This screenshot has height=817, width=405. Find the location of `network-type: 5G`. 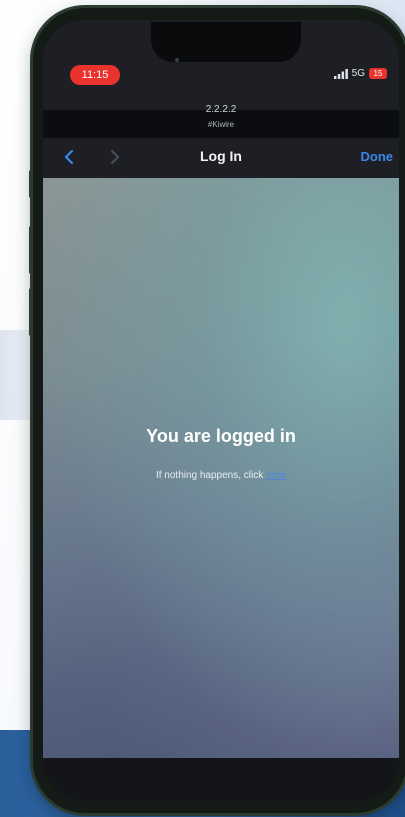

network-type: 5G is located at coordinates (358, 73).